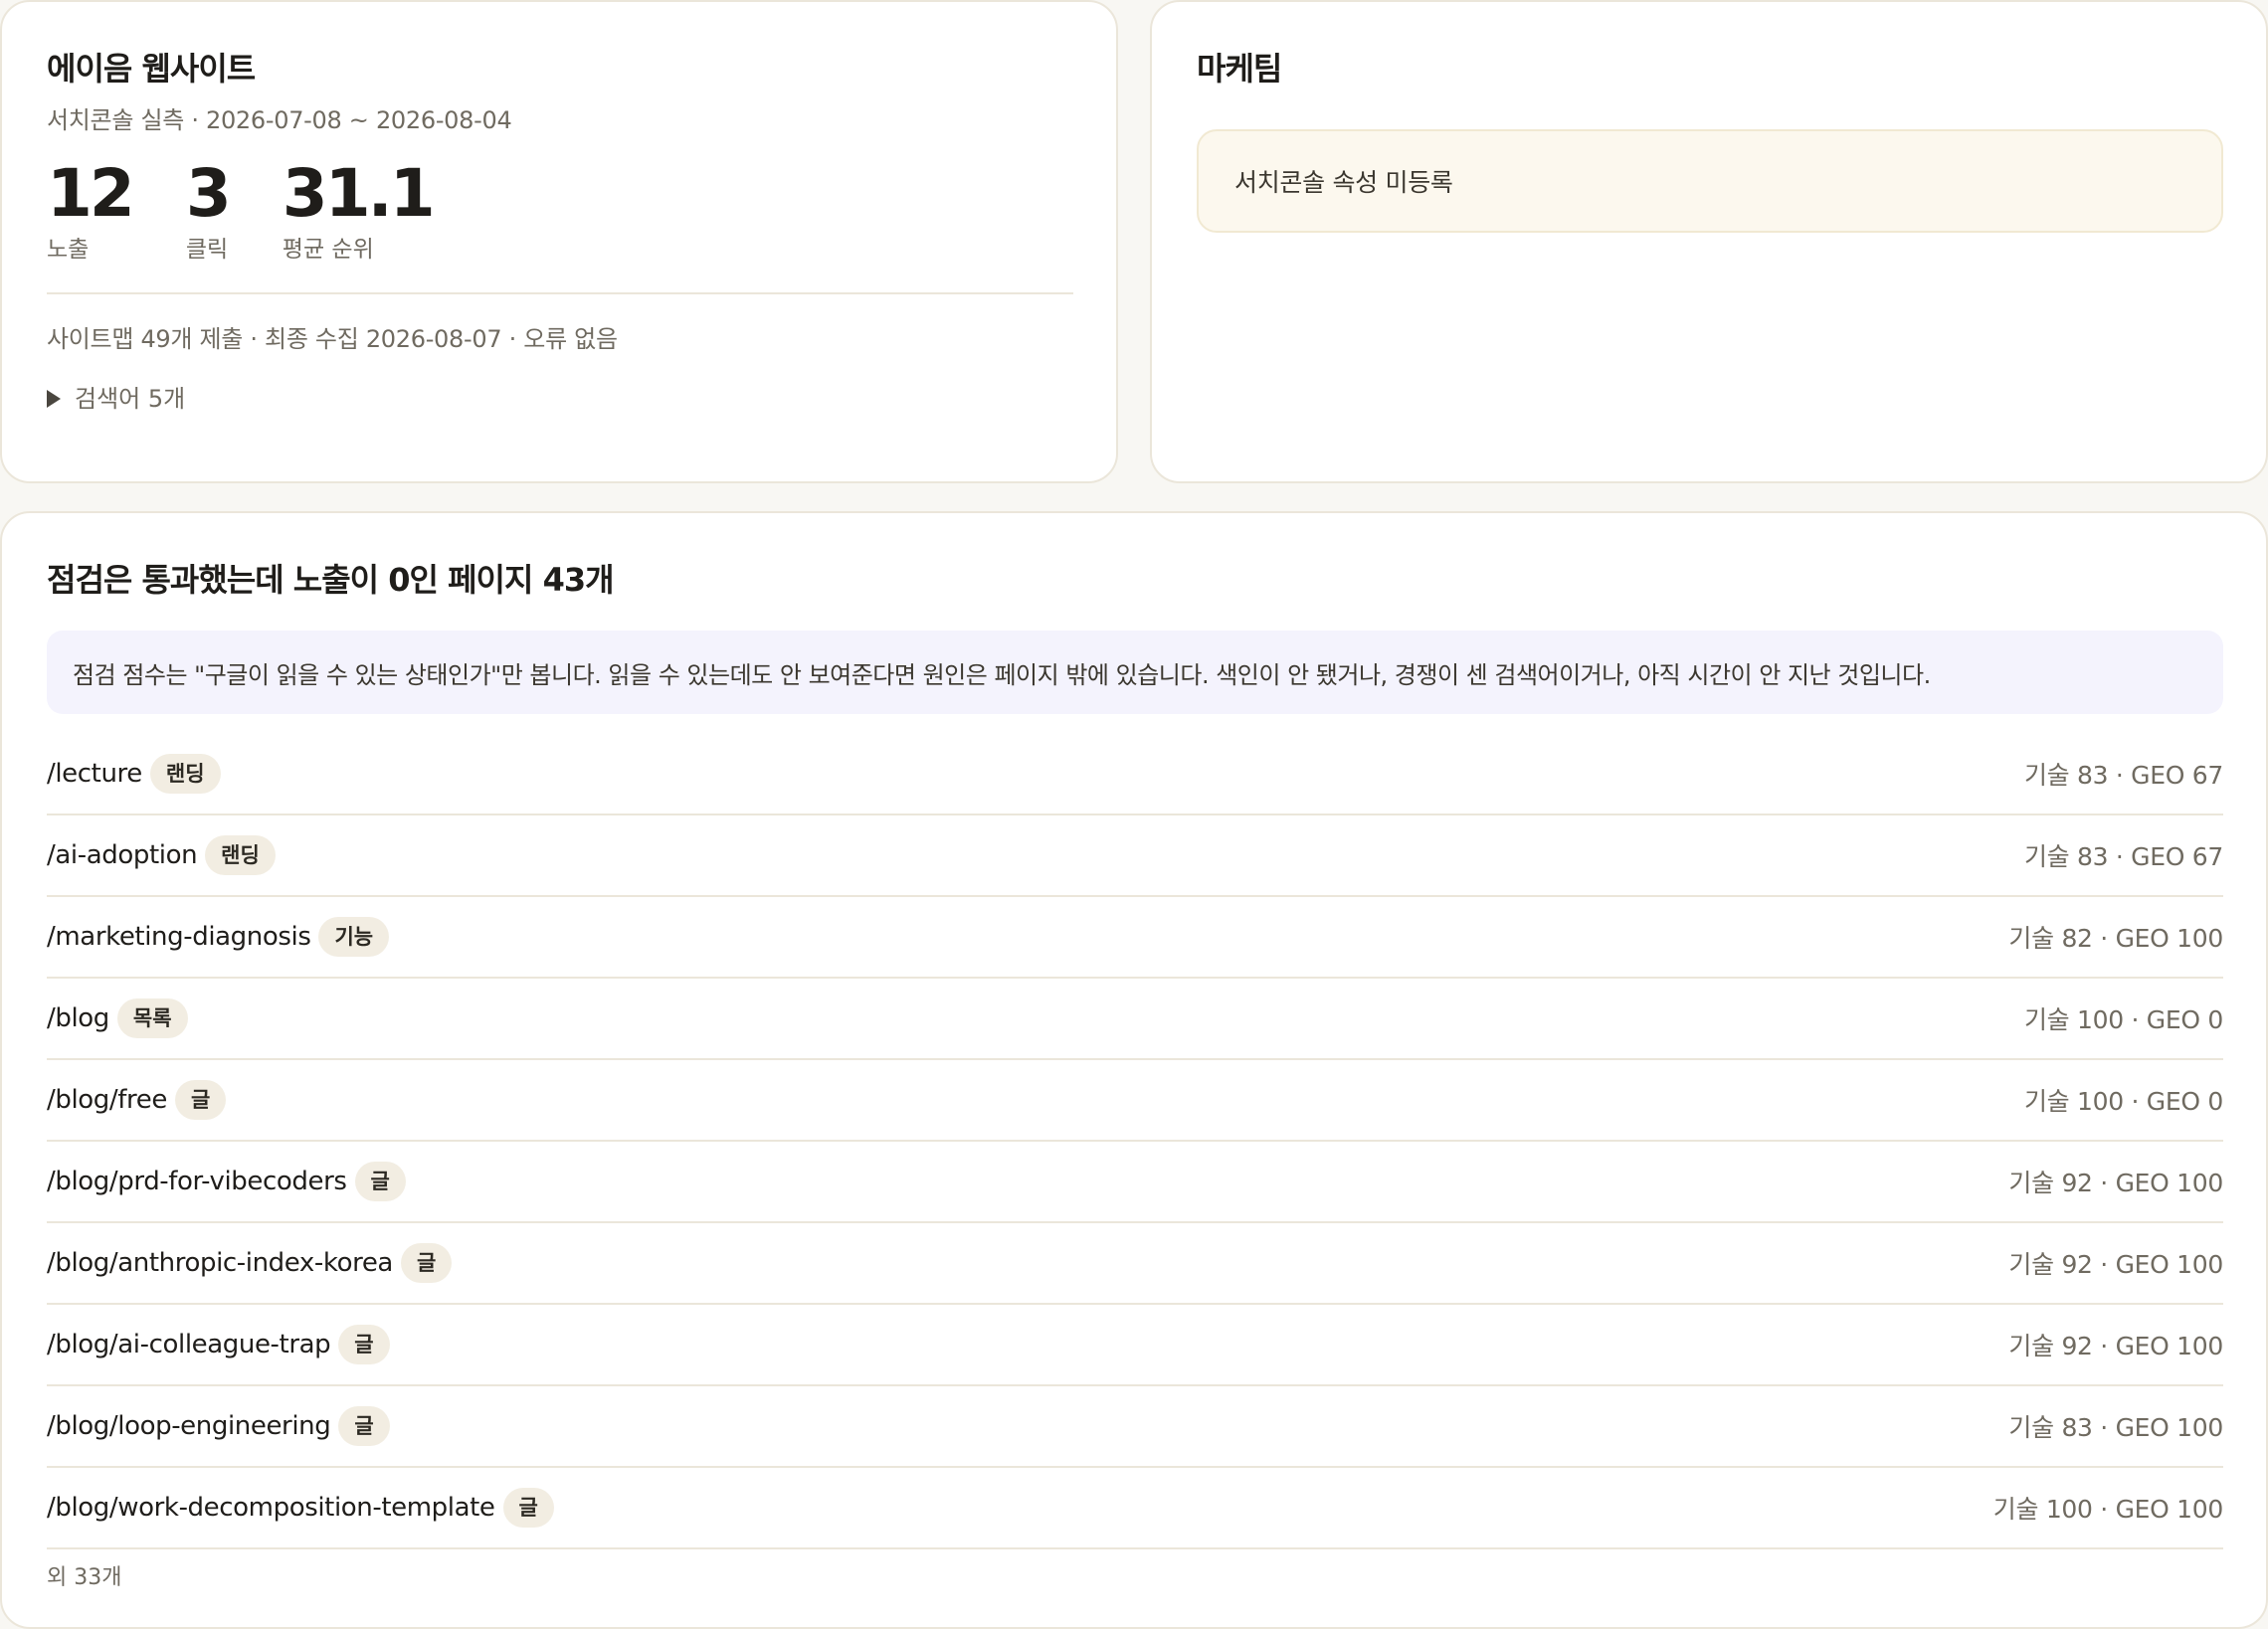 The height and width of the screenshot is (1629, 2268). I want to click on page-path: /blog, so click(78, 1018).